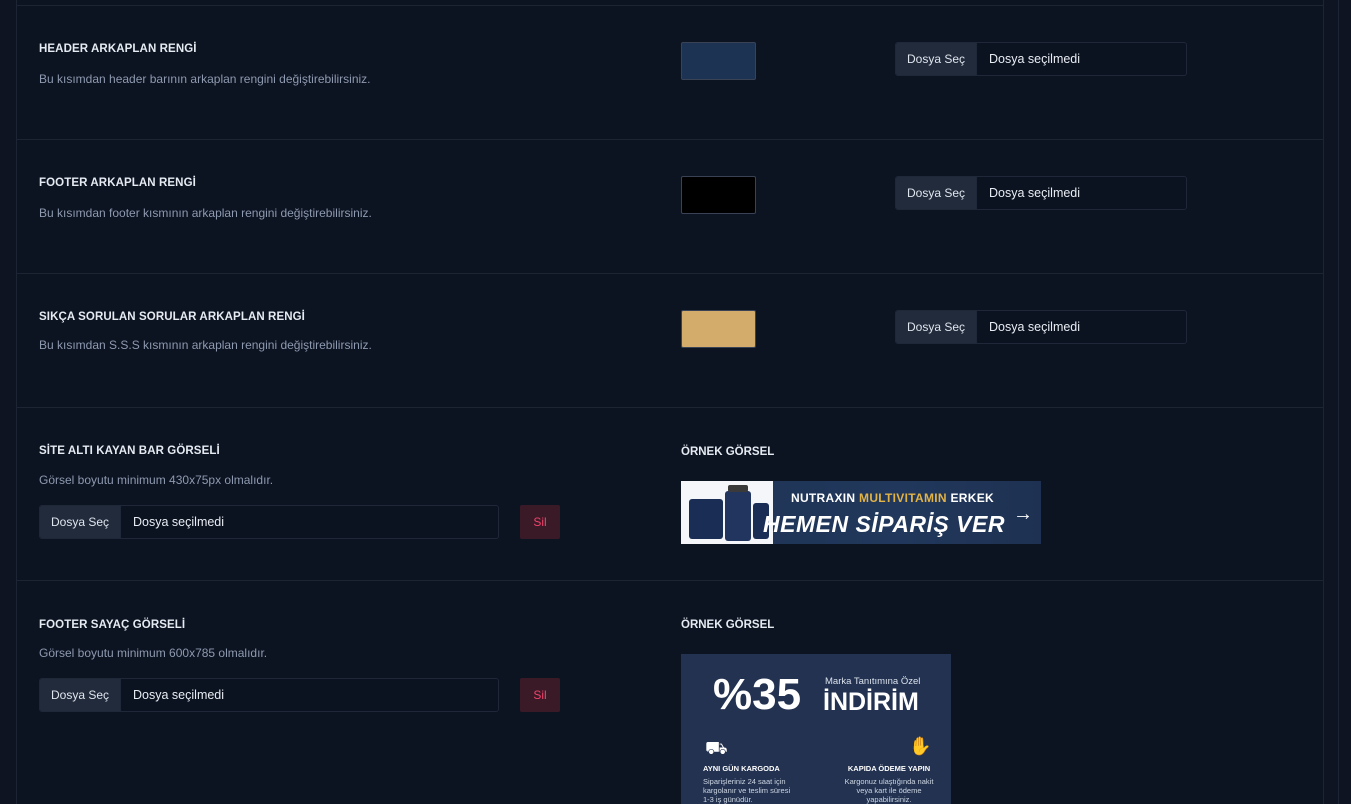 This screenshot has height=804, width=1351. I want to click on poster-subtitle: Marka Tanıtımına Özel, so click(873, 681).